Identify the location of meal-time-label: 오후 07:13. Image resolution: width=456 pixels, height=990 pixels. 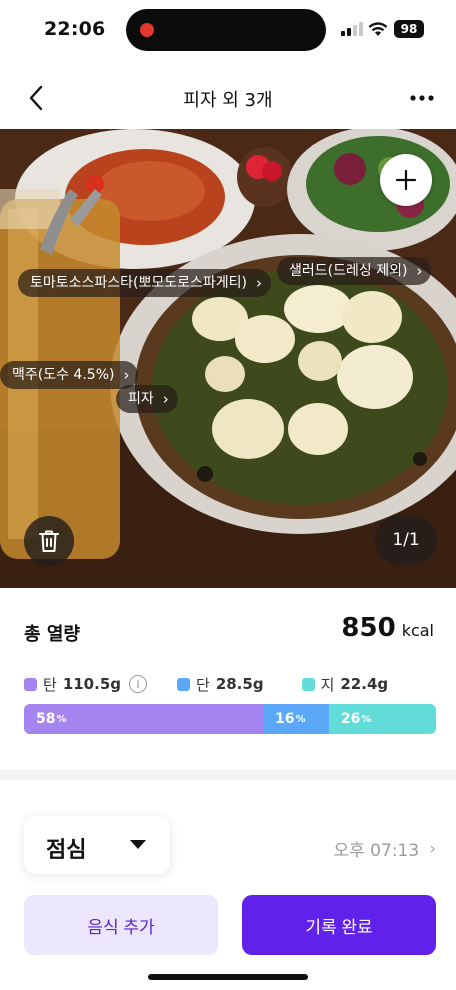
(376, 851).